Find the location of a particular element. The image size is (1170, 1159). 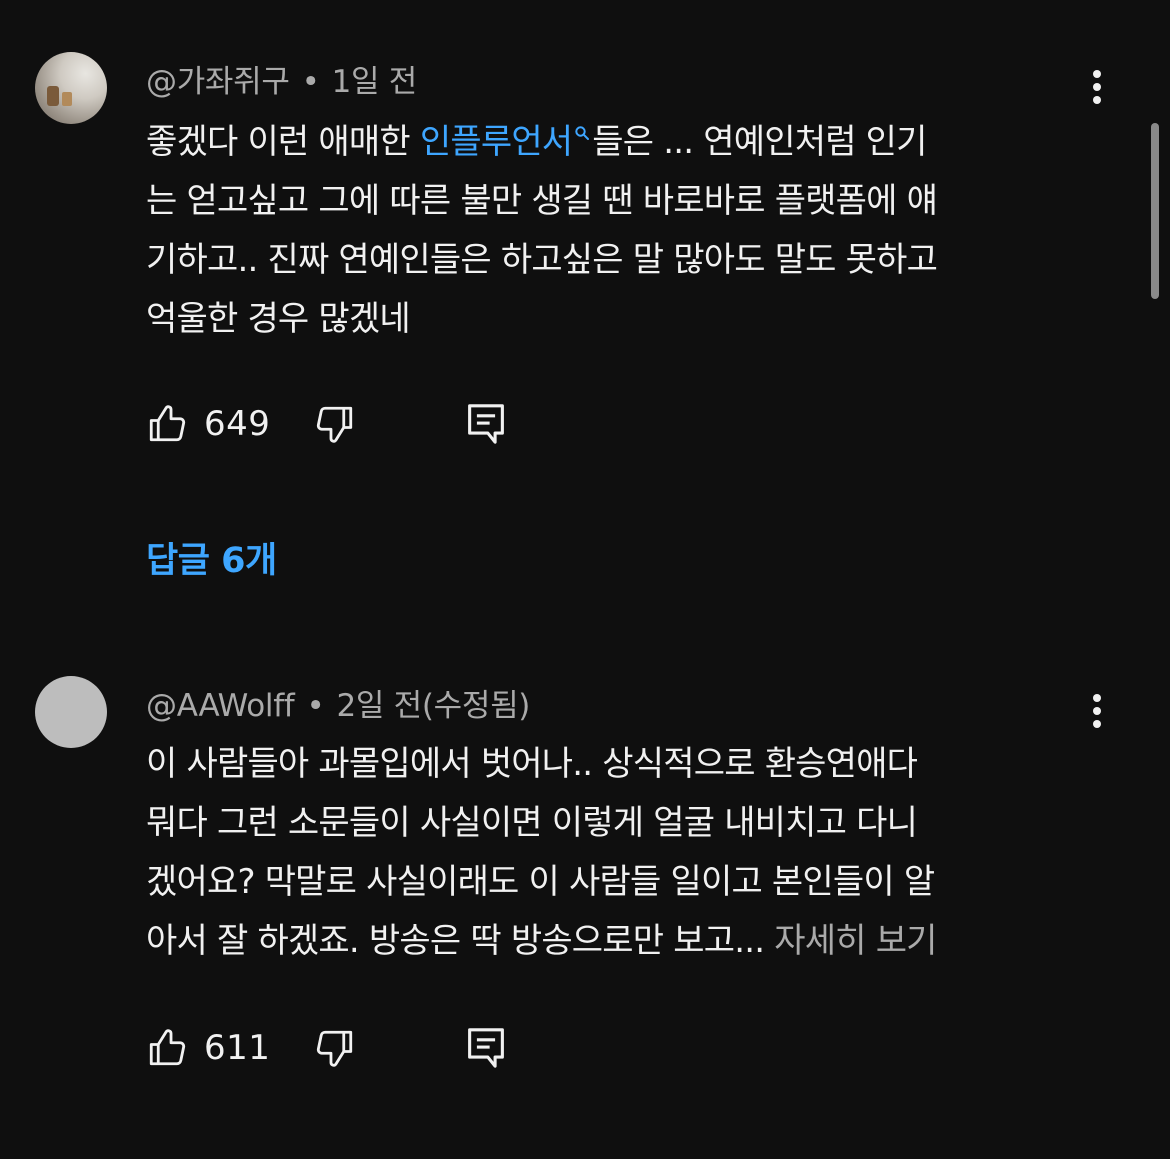

comment-time: 1일 전 is located at coordinates (374, 82).